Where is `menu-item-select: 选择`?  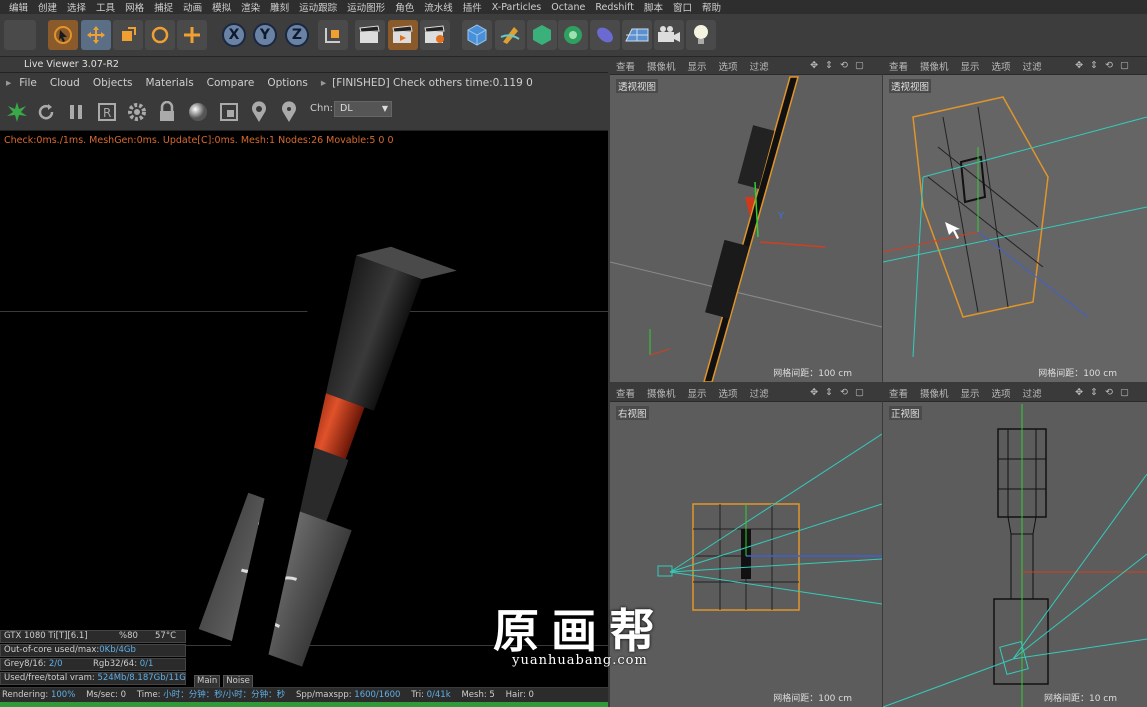 menu-item-select: 选择 is located at coordinates (76, 7).